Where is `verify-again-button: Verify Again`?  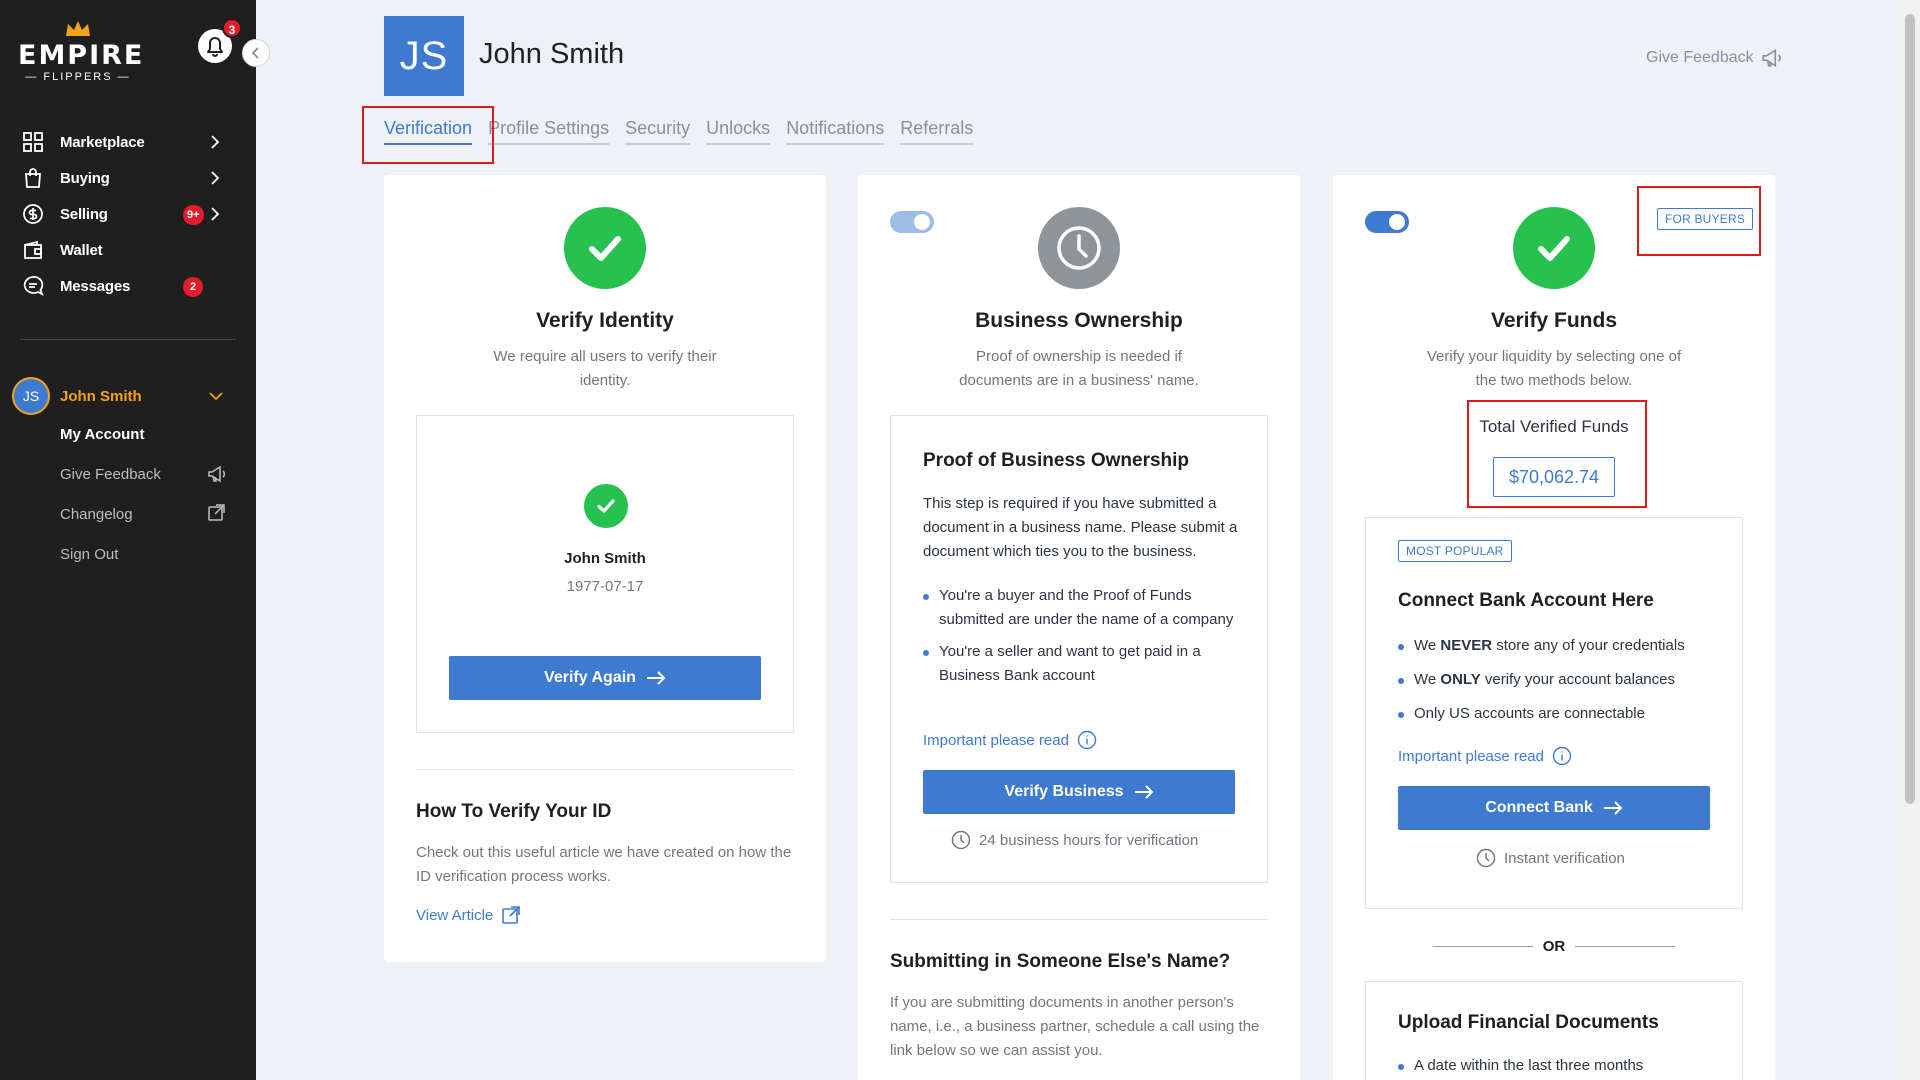 verify-again-button: Verify Again is located at coordinates (605, 678).